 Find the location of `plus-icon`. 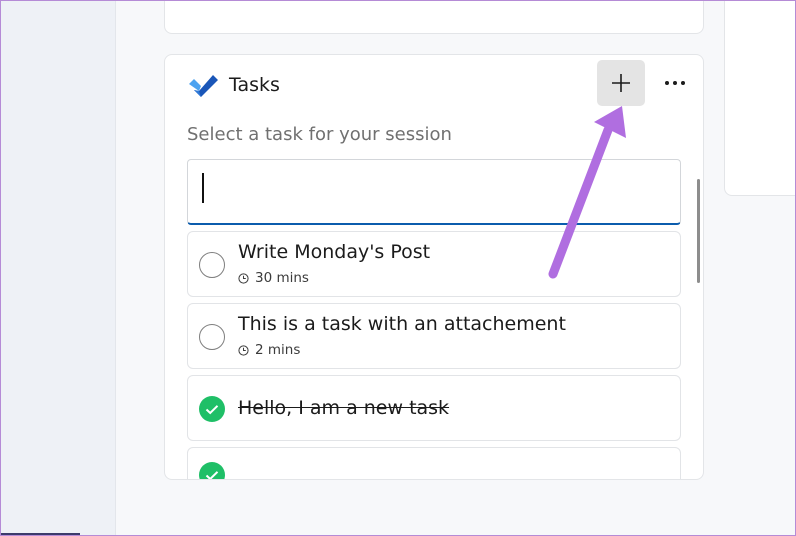

plus-icon is located at coordinates (621, 83).